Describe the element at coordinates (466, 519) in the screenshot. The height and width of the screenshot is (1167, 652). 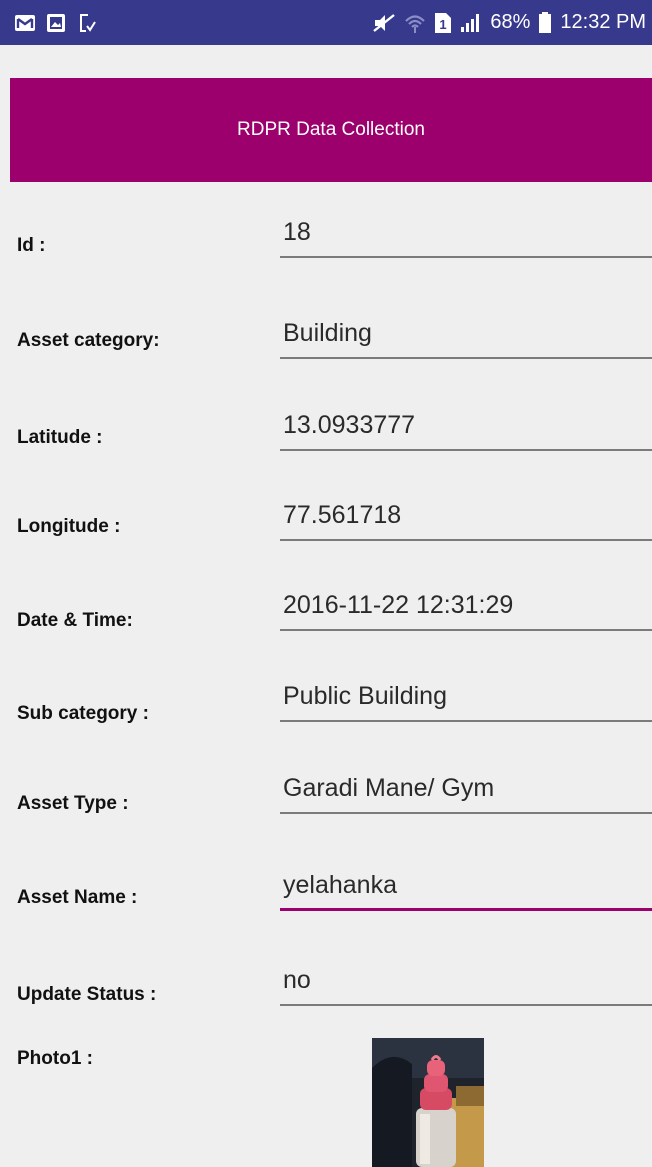
I see `longitude-field: 77.561718` at that location.